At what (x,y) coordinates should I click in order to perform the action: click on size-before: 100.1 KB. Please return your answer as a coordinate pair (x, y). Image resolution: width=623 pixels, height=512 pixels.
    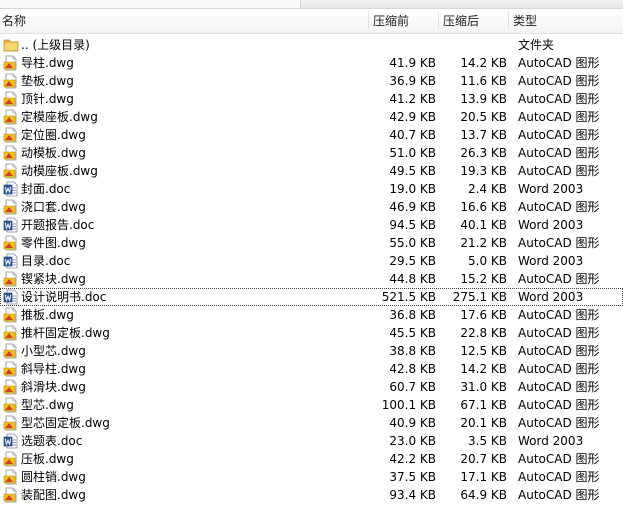
    Looking at the image, I should click on (408, 405).